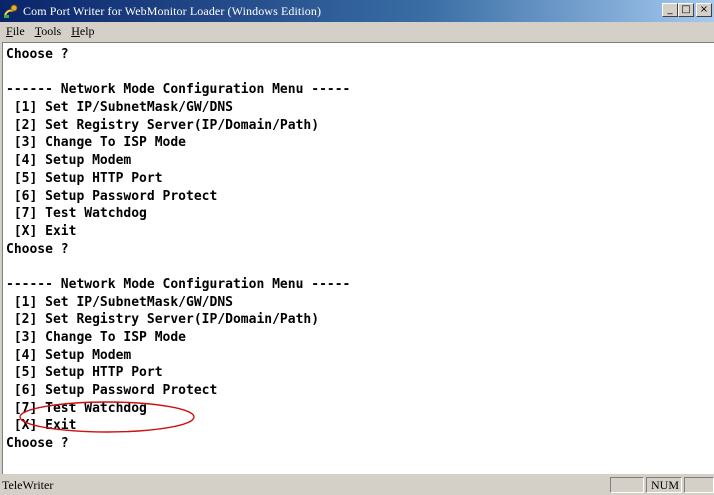 This screenshot has height=495, width=714. I want to click on menu-help-rest: elp, so click(87, 31).